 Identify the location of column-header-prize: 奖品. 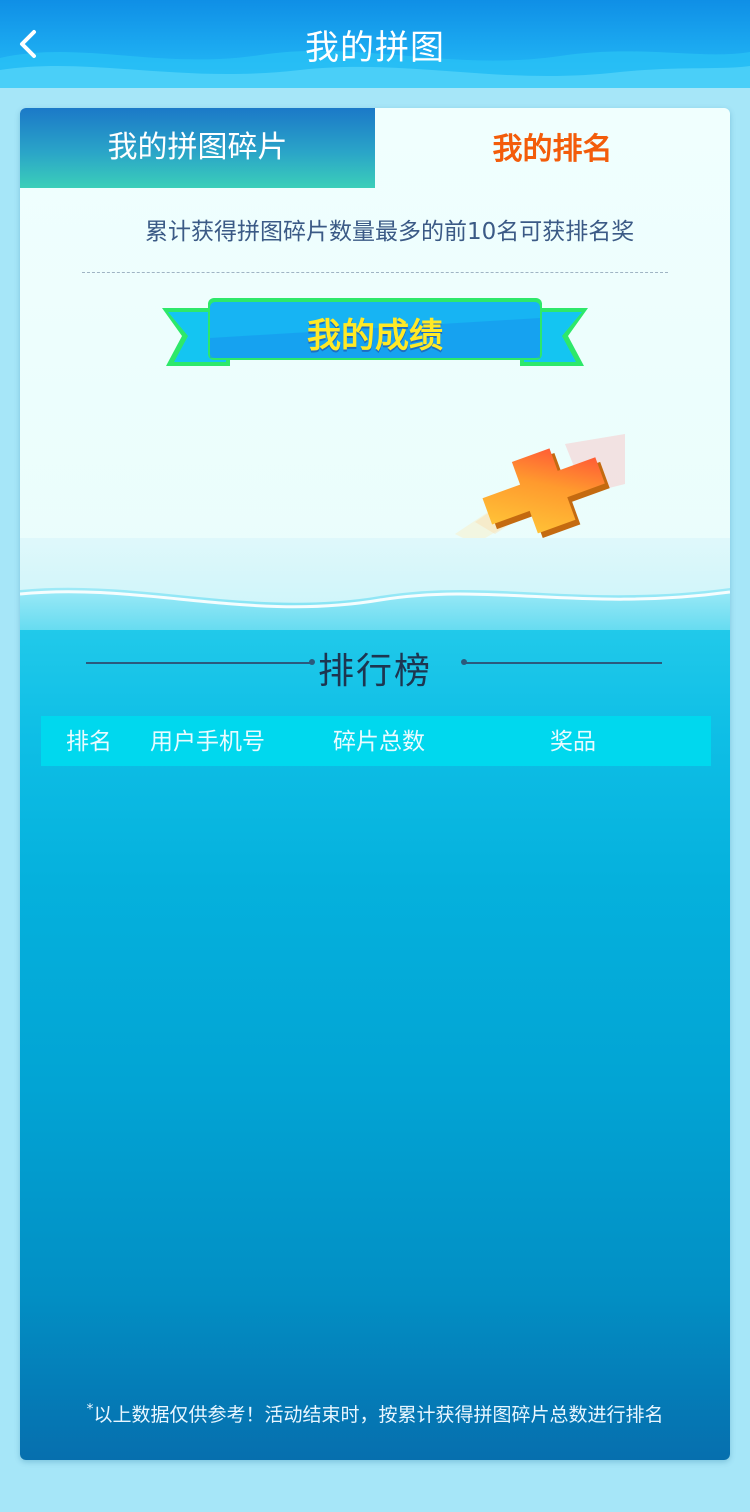
(573, 742).